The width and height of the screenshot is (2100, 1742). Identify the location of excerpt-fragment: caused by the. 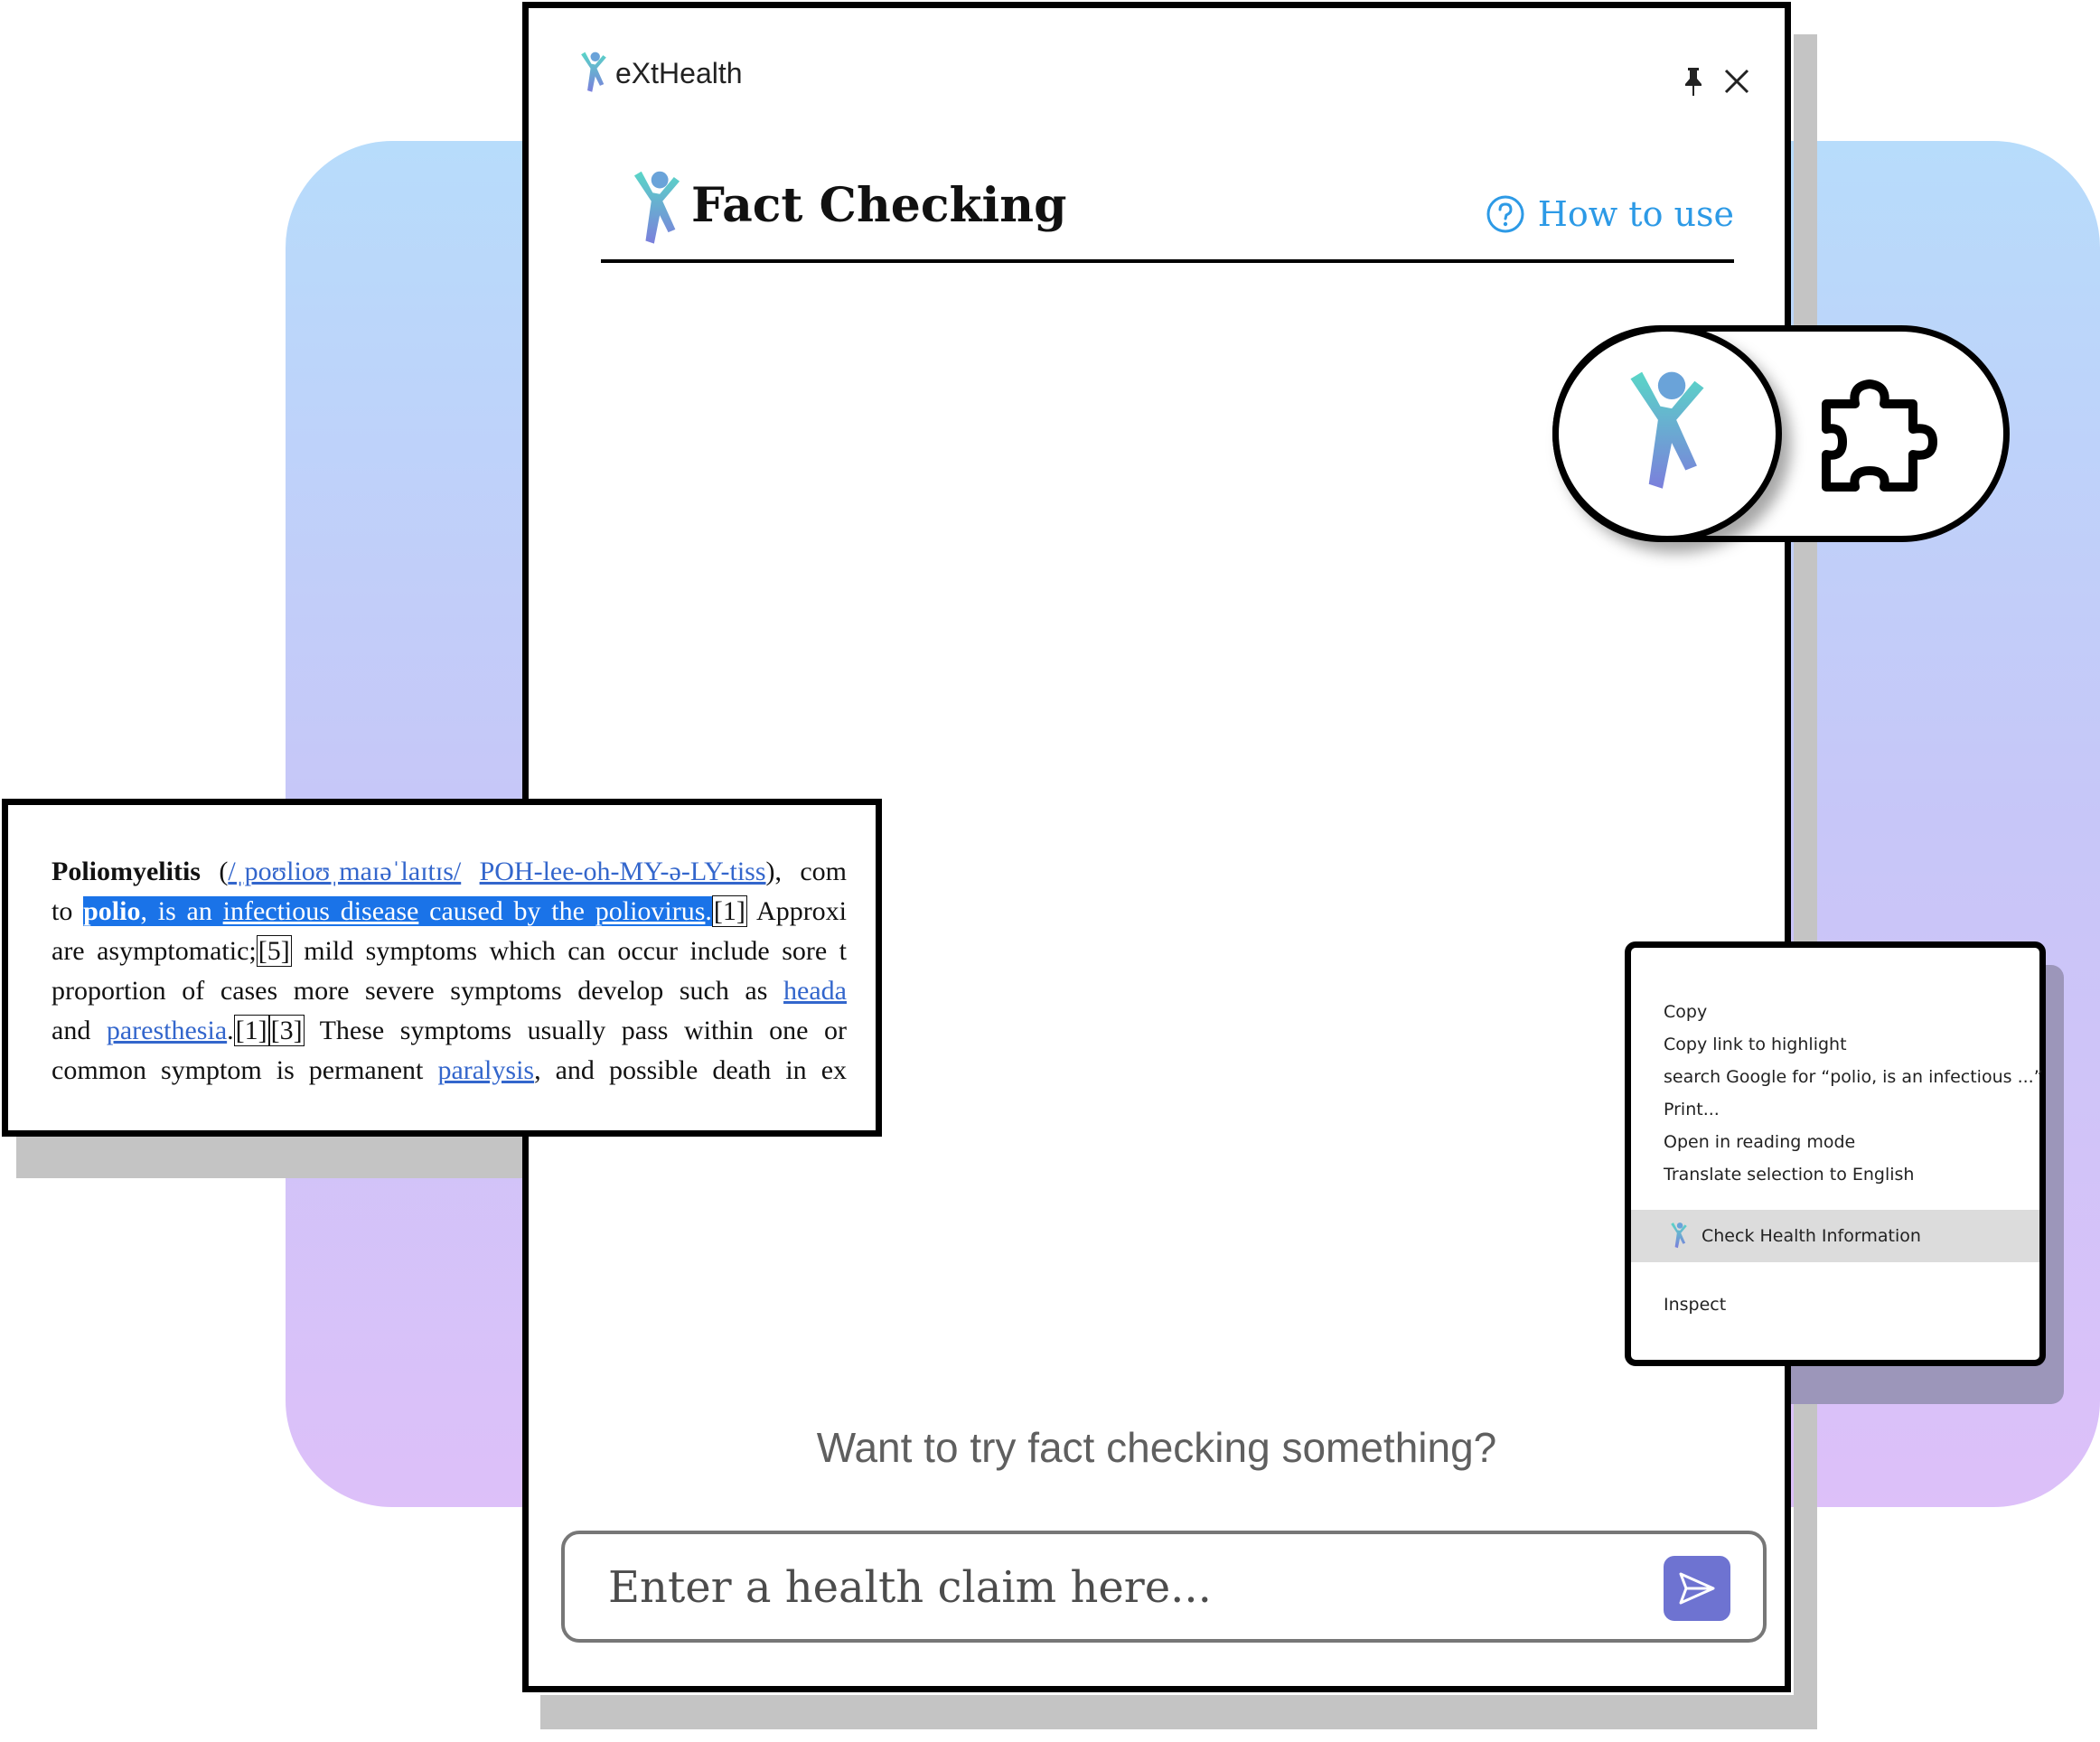
(507, 911).